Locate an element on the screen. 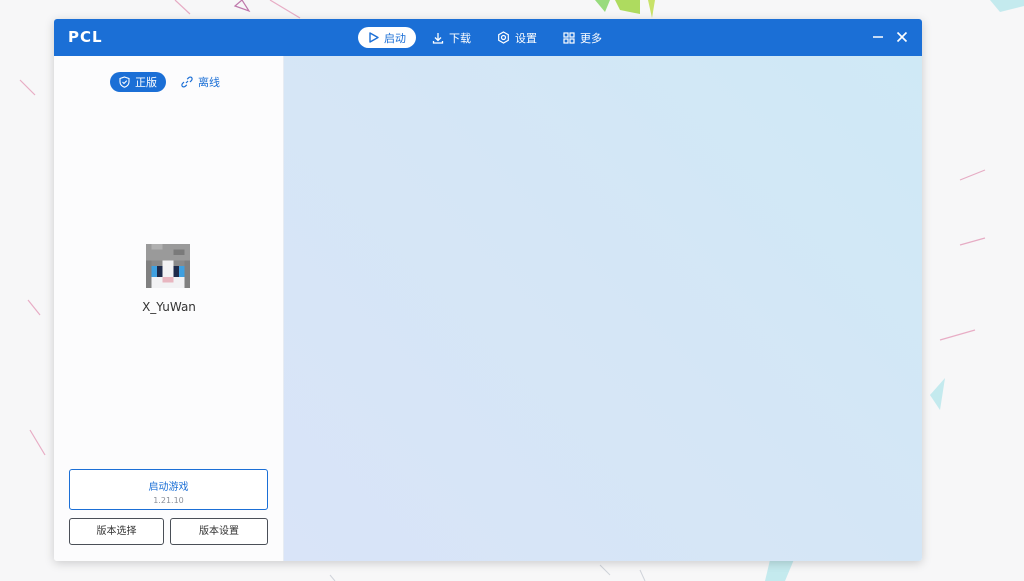 The width and height of the screenshot is (1024, 581). settings-icon is located at coordinates (503, 37).